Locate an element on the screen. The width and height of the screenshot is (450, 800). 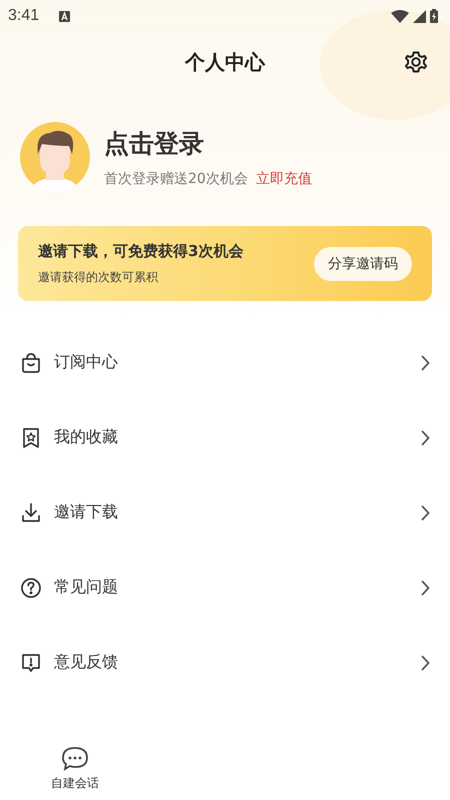
status-time: 3:41 is located at coordinates (24, 16).